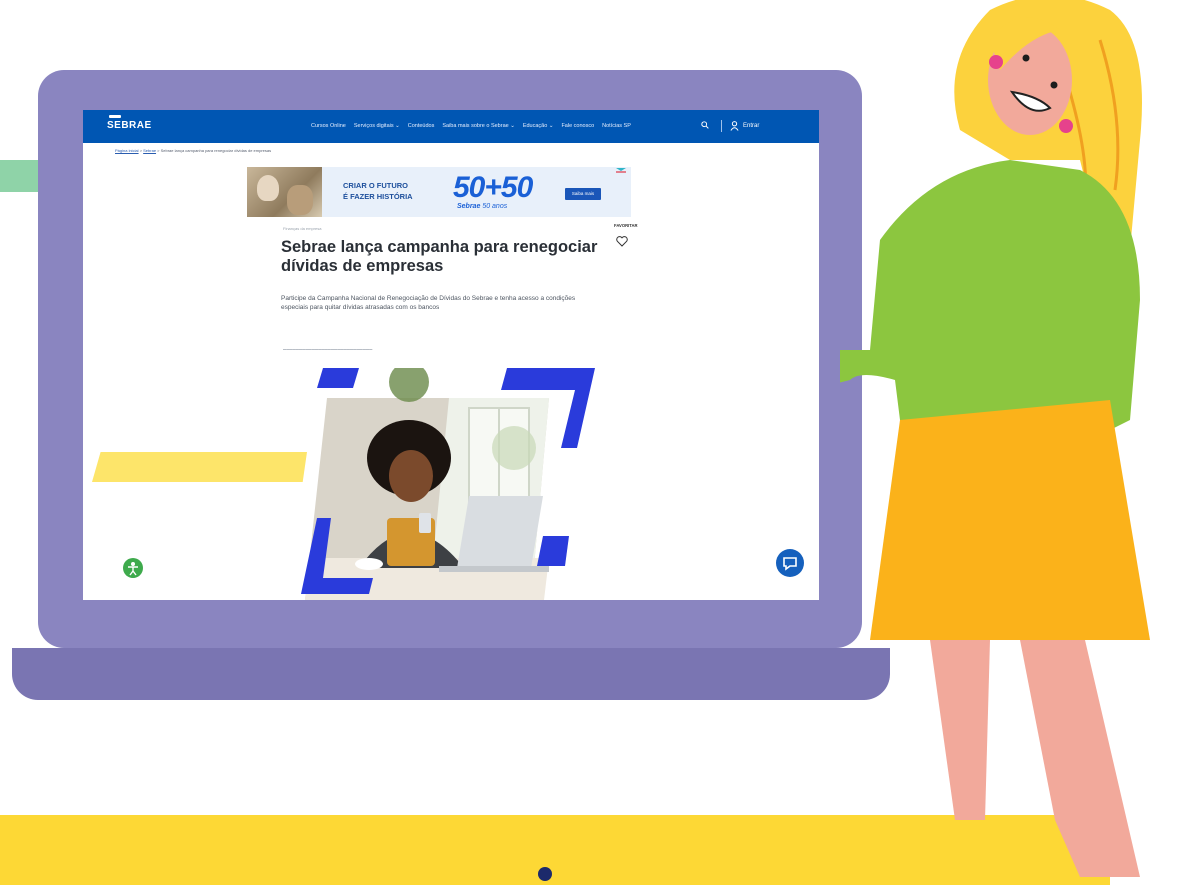  Describe the element at coordinates (621, 171) in the screenshot. I see `banner-close-icon` at that location.